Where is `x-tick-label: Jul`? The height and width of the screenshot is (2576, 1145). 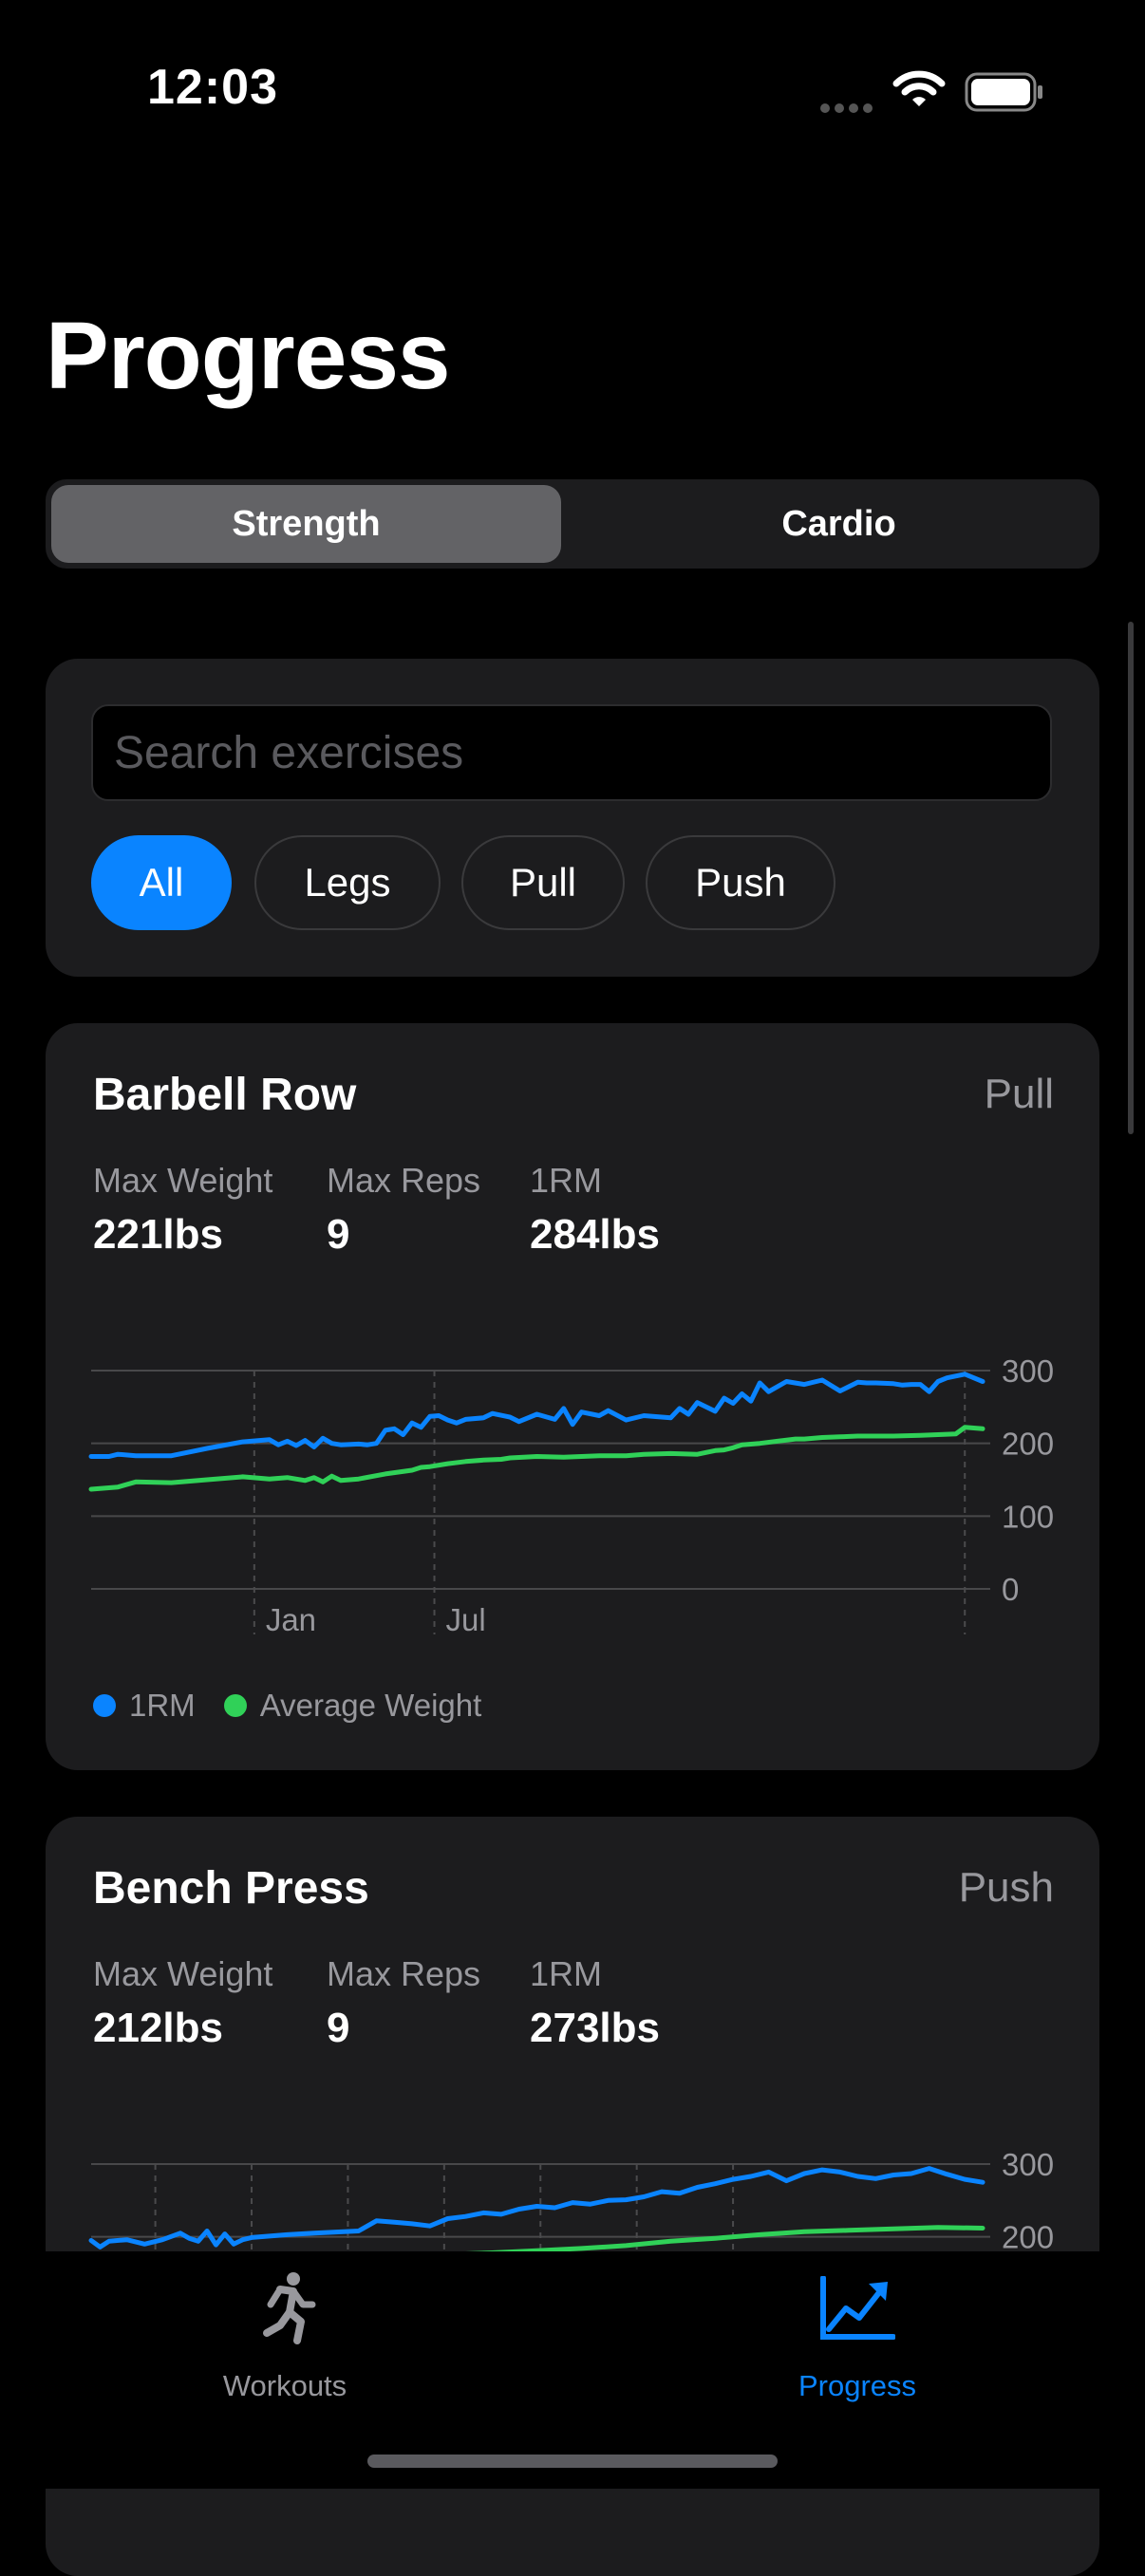
x-tick-label: Jul is located at coordinates (466, 1620).